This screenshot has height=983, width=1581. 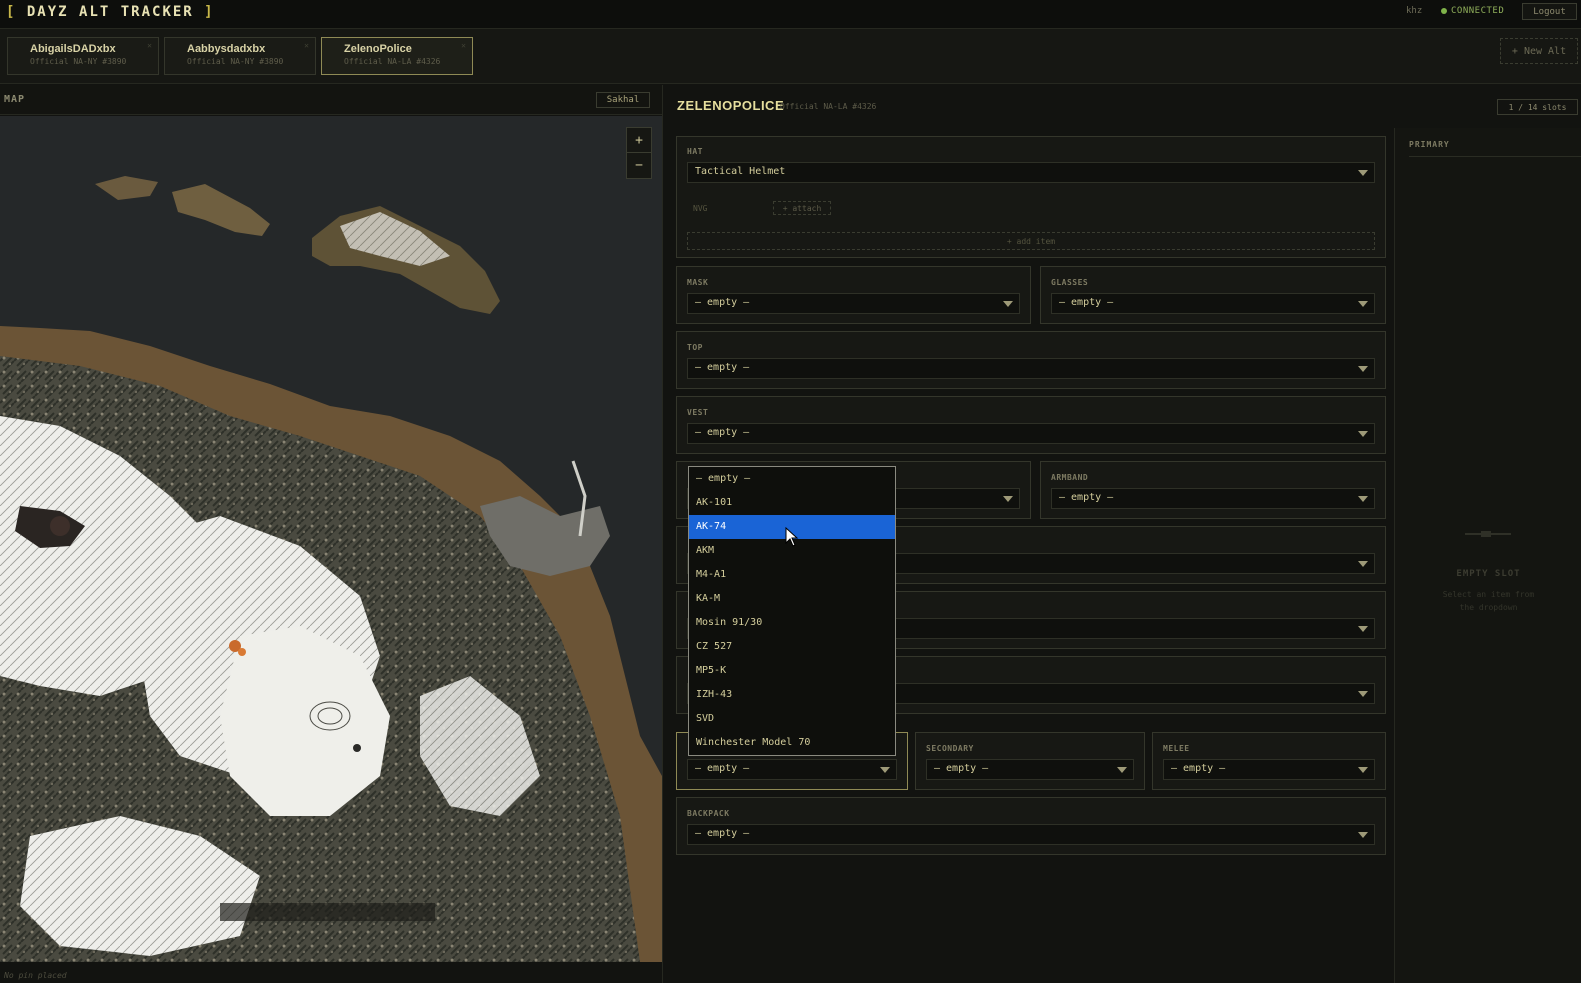 I want to click on secondary-slot-card: SECONDARY — empty —, so click(x=1030, y=761).